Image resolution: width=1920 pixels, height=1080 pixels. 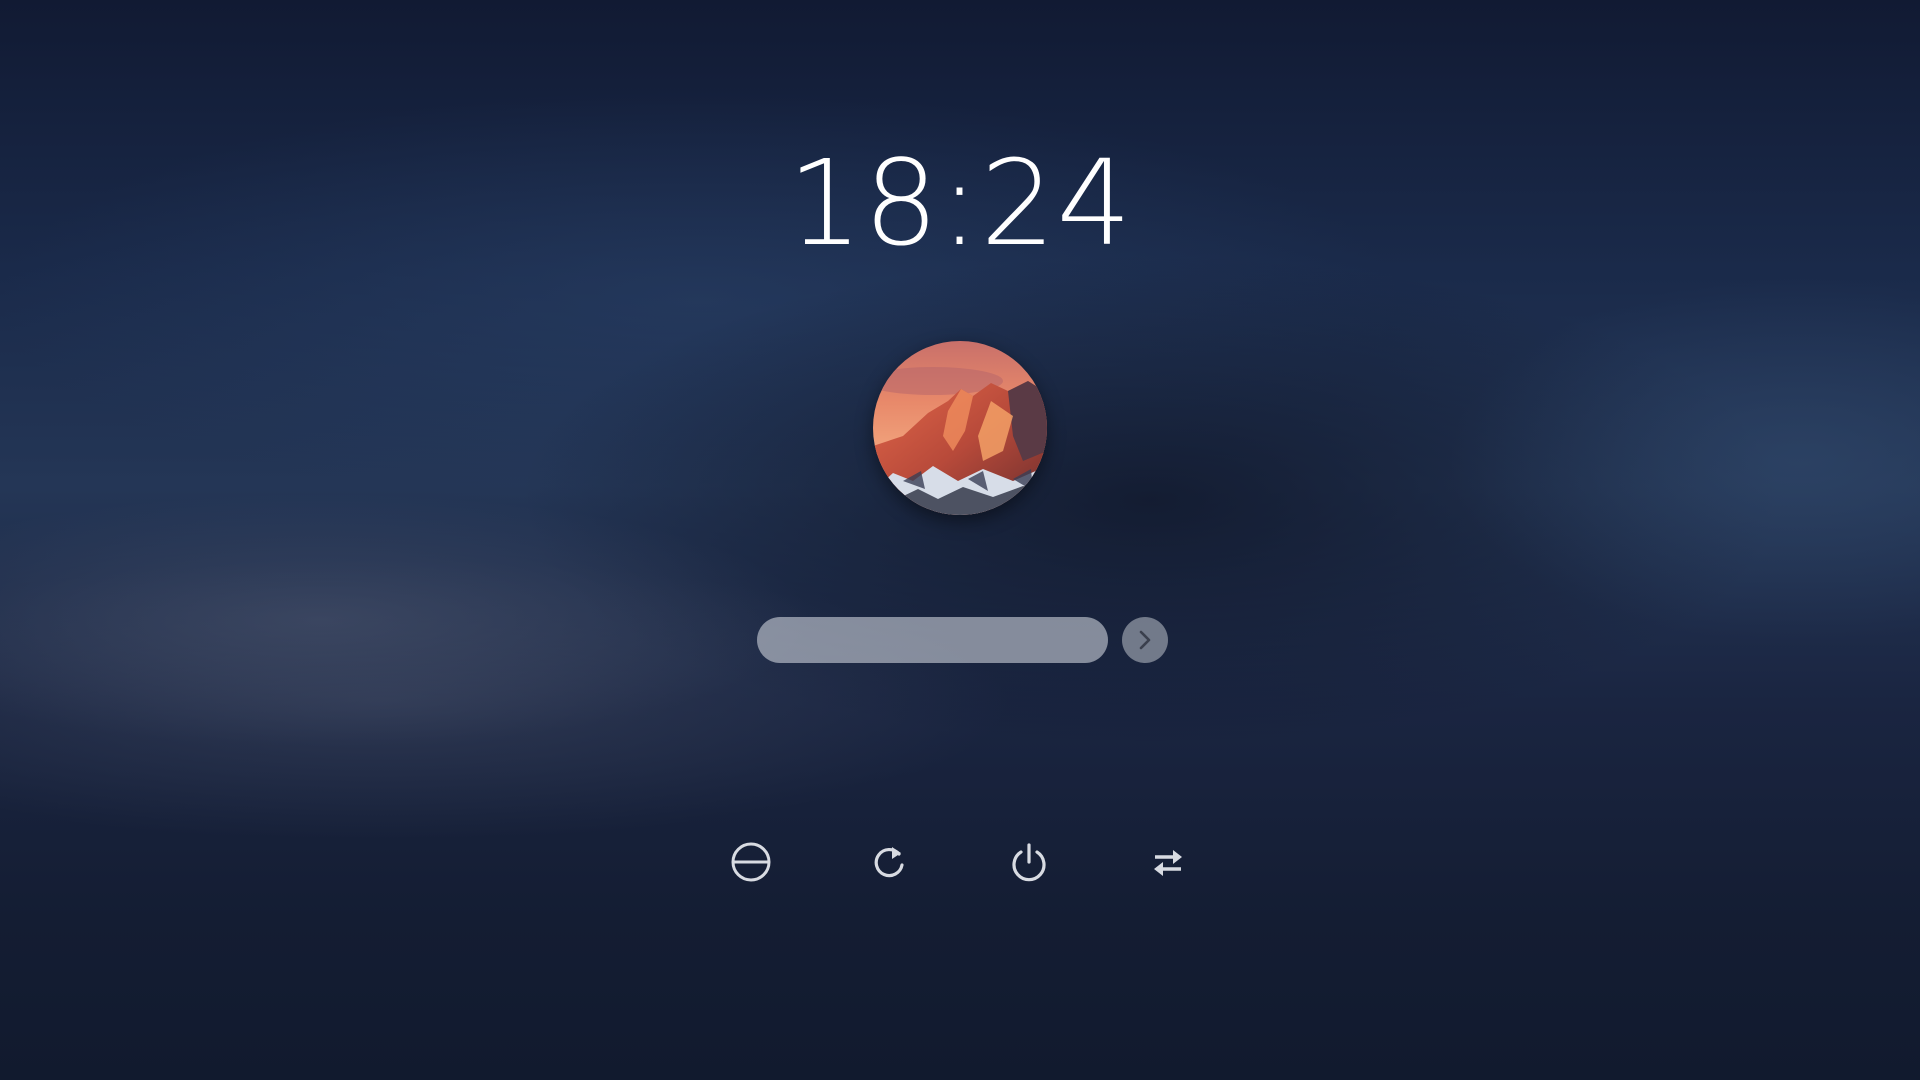 I want to click on mountain-avatar-image, so click(x=960, y=428).